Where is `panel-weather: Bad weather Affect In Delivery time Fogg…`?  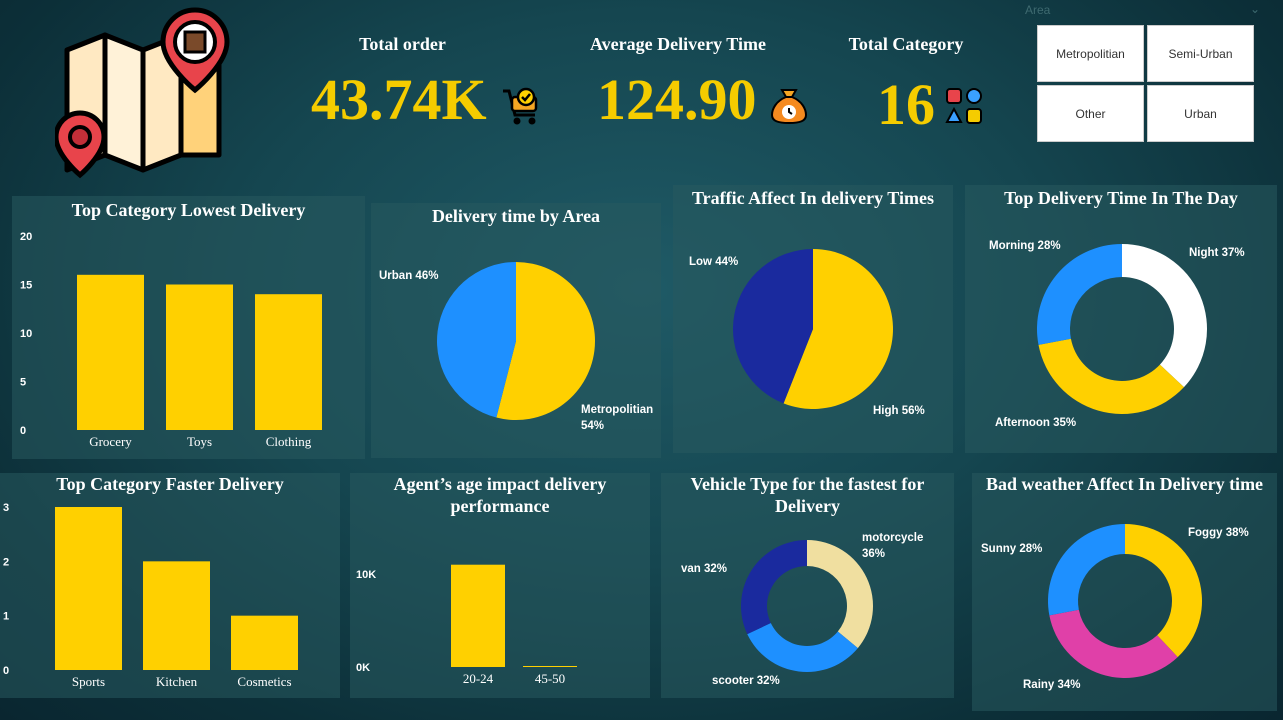 panel-weather: Bad weather Affect In Delivery time Fogg… is located at coordinates (1124, 592).